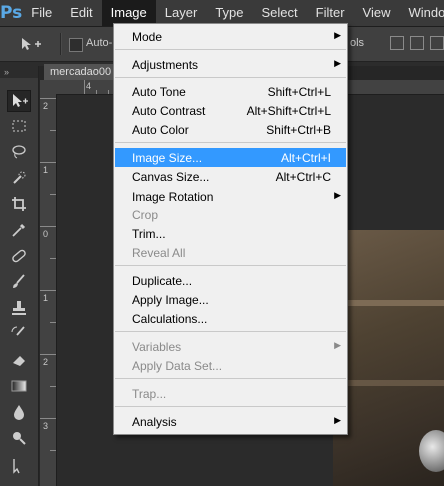 The width and height of the screenshot is (444, 486). I want to click on menu-item-label: Image Rotation, so click(173, 197).